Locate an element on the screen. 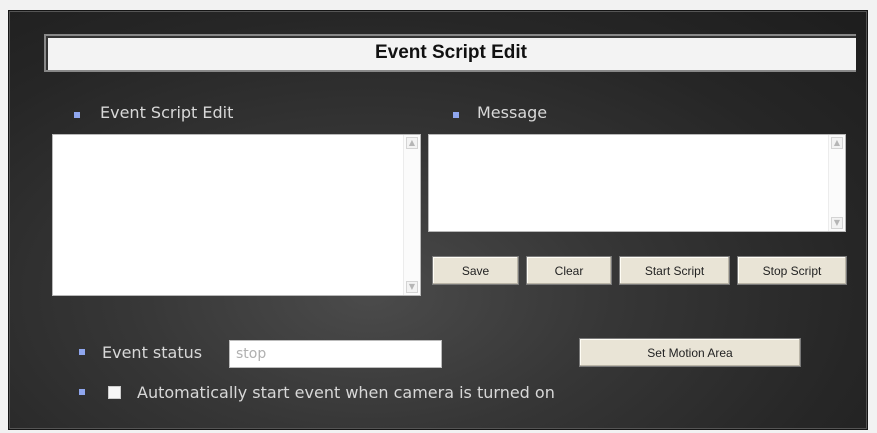  auto-start-checkbox is located at coordinates (114, 392).